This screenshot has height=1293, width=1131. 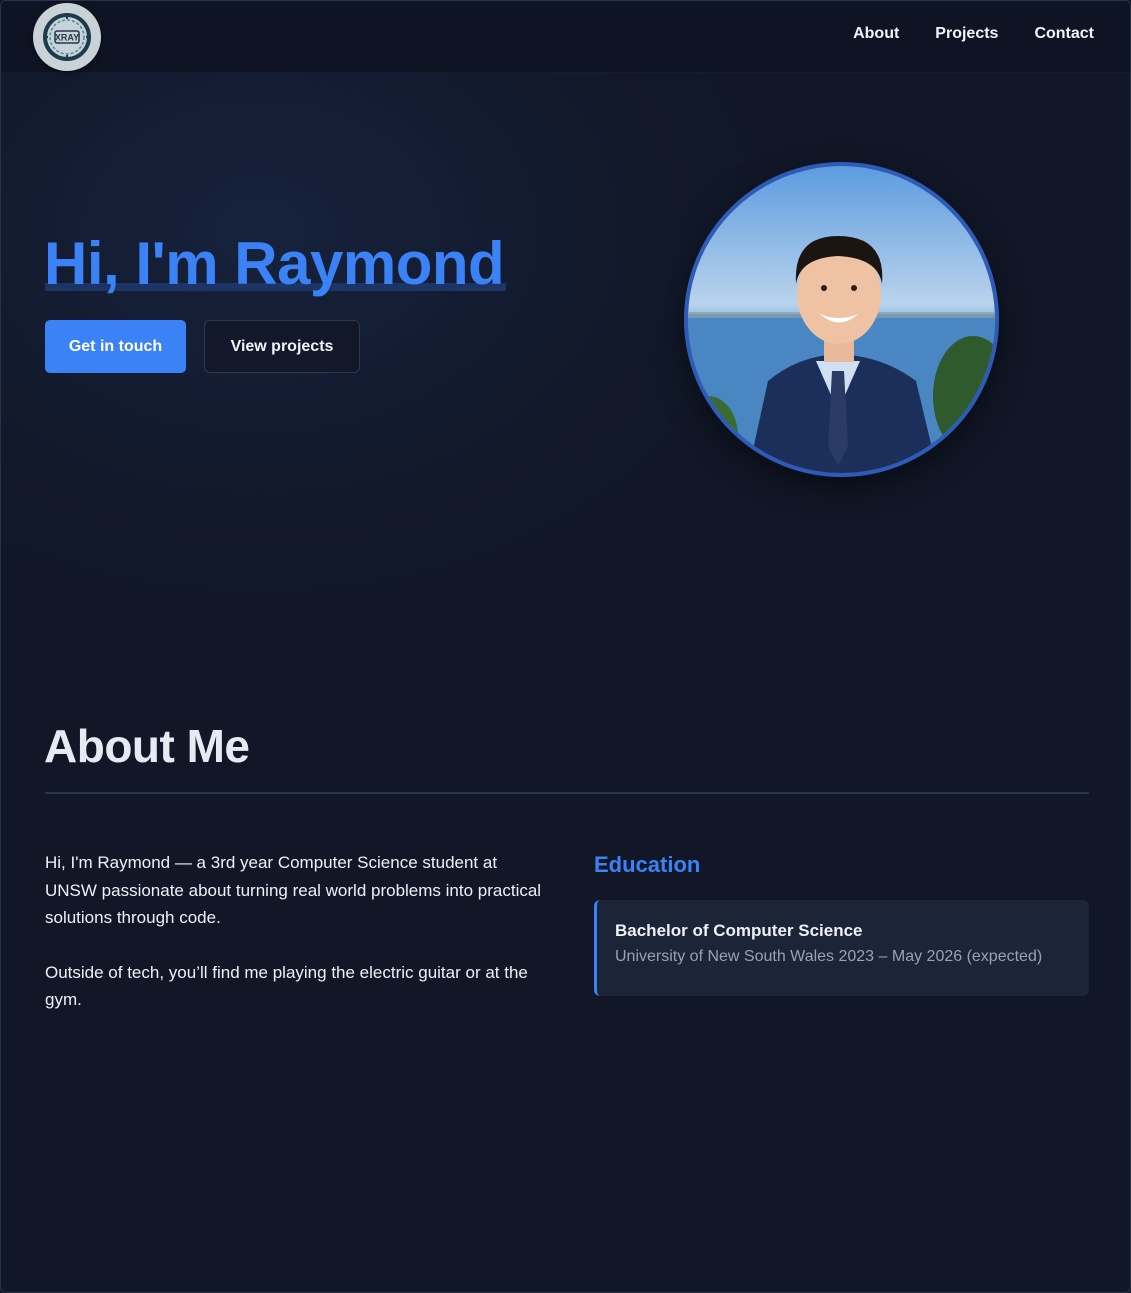 I want to click on xray-logo-icon: XRAY, so click(x=67, y=37).